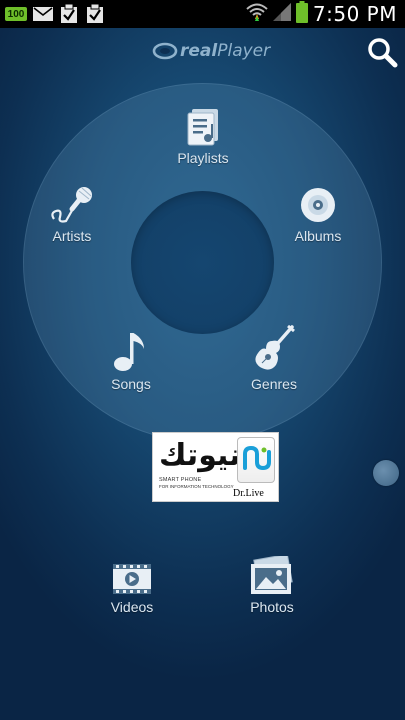 This screenshot has height=720, width=405. Describe the element at coordinates (257, 14) in the screenshot. I see `wifi-icon` at that location.